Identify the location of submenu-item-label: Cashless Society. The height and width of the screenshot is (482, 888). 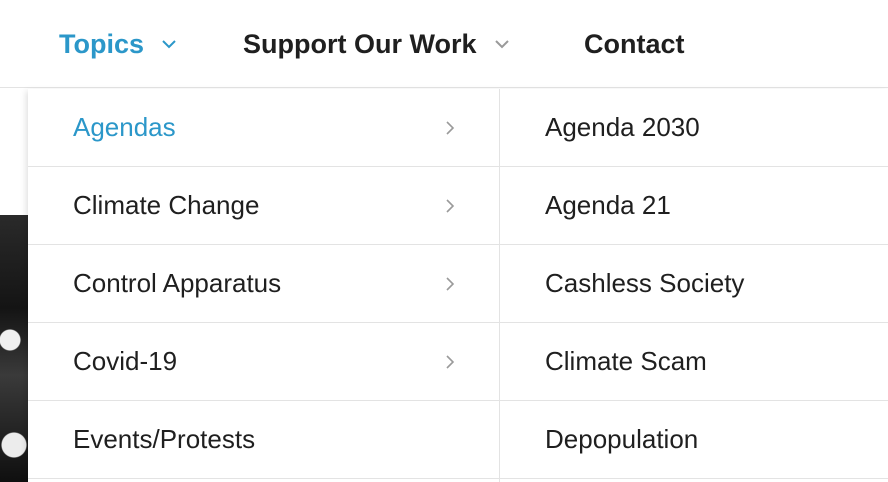
(645, 283).